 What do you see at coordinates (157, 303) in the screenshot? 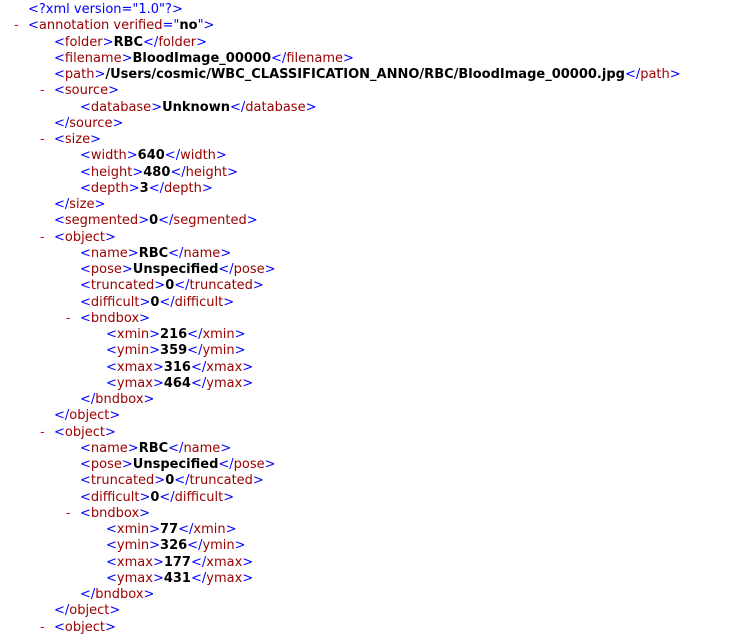
I see `xml-line-content: <difficult>0</difficult>` at bounding box center [157, 303].